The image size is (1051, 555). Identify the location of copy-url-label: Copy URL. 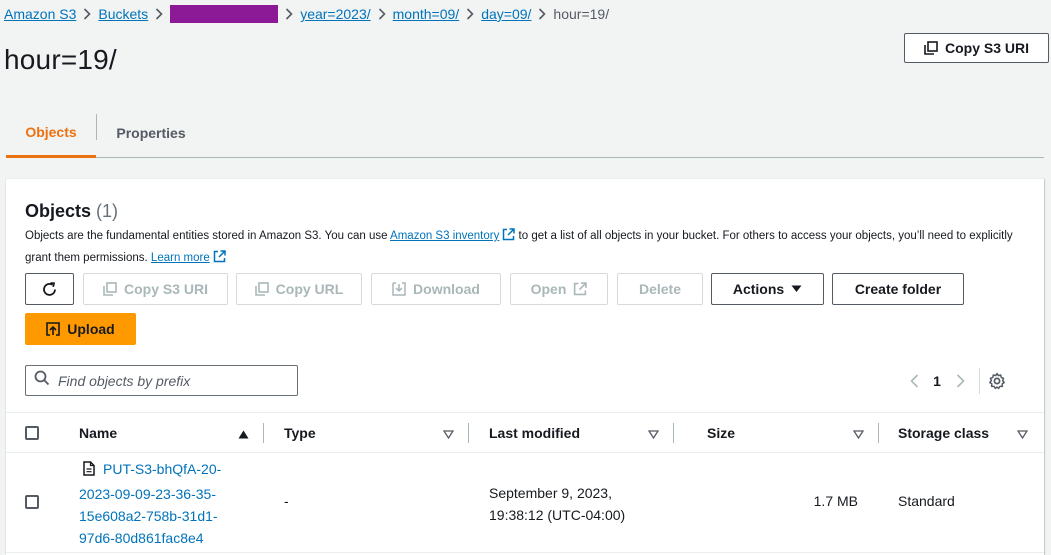
(309, 289).